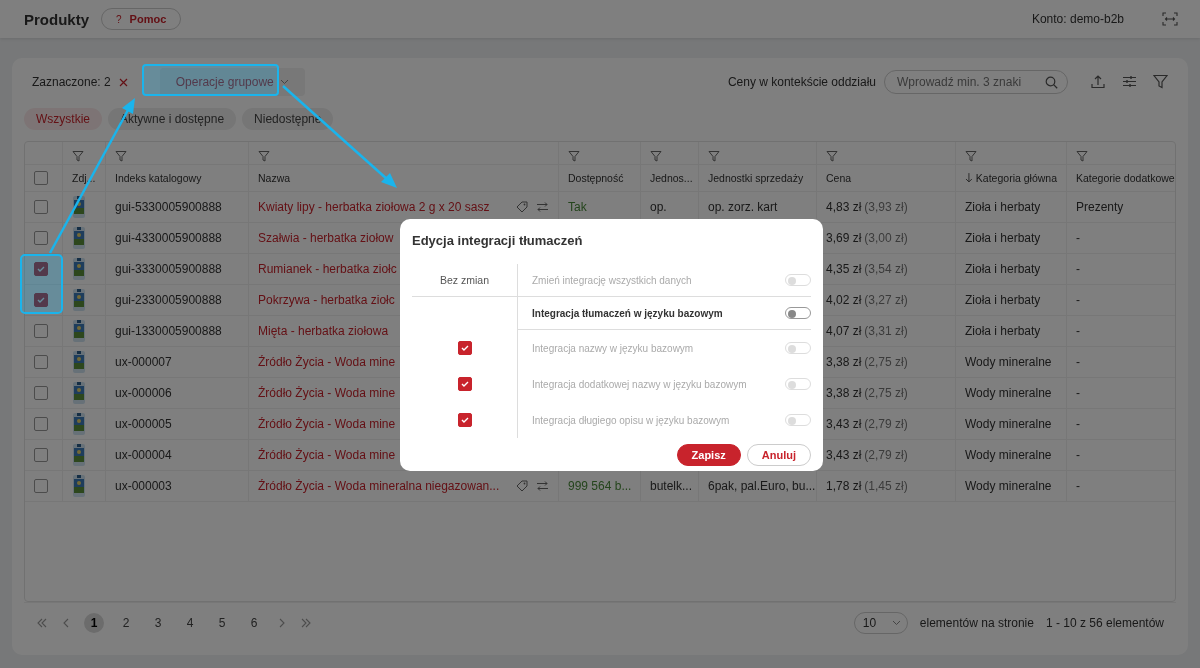 This screenshot has width=1200, height=668. Describe the element at coordinates (143, 393) in the screenshot. I see `table-cell: ux-000006` at that location.